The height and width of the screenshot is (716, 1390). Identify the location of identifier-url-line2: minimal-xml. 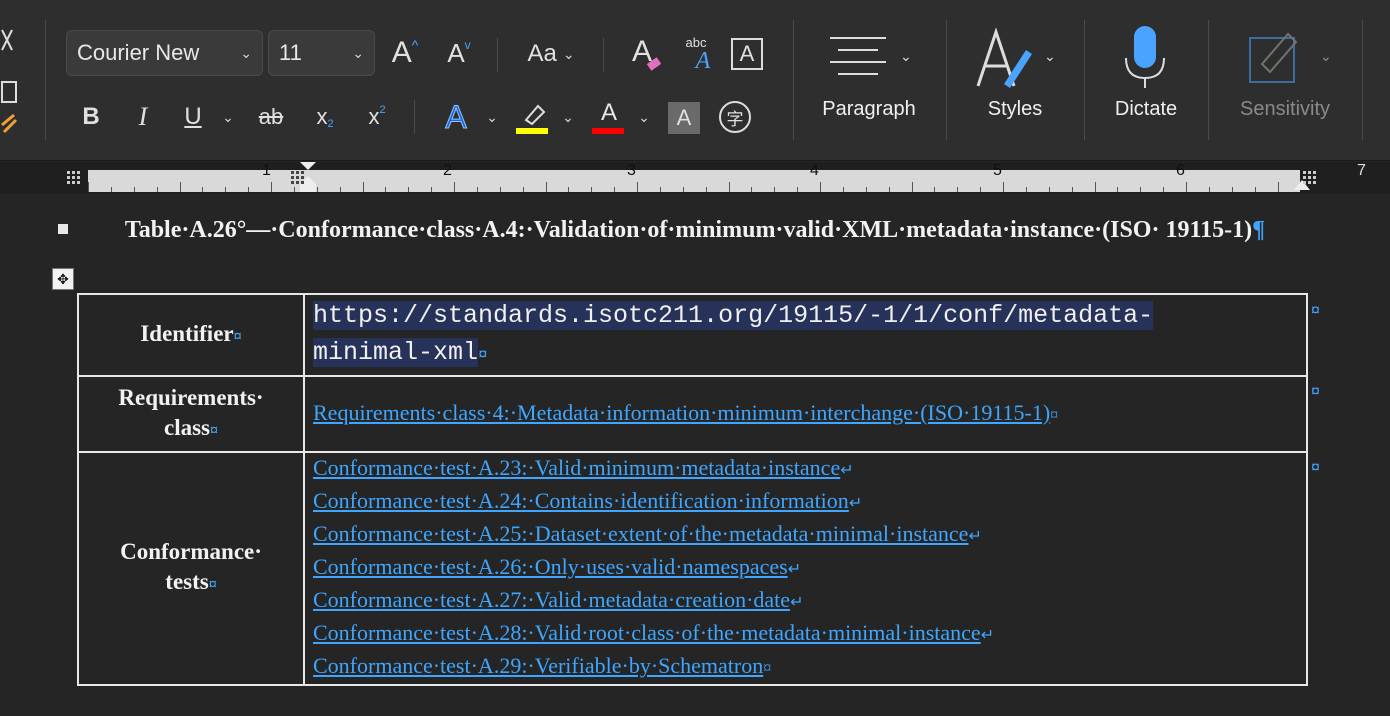
(396, 352).